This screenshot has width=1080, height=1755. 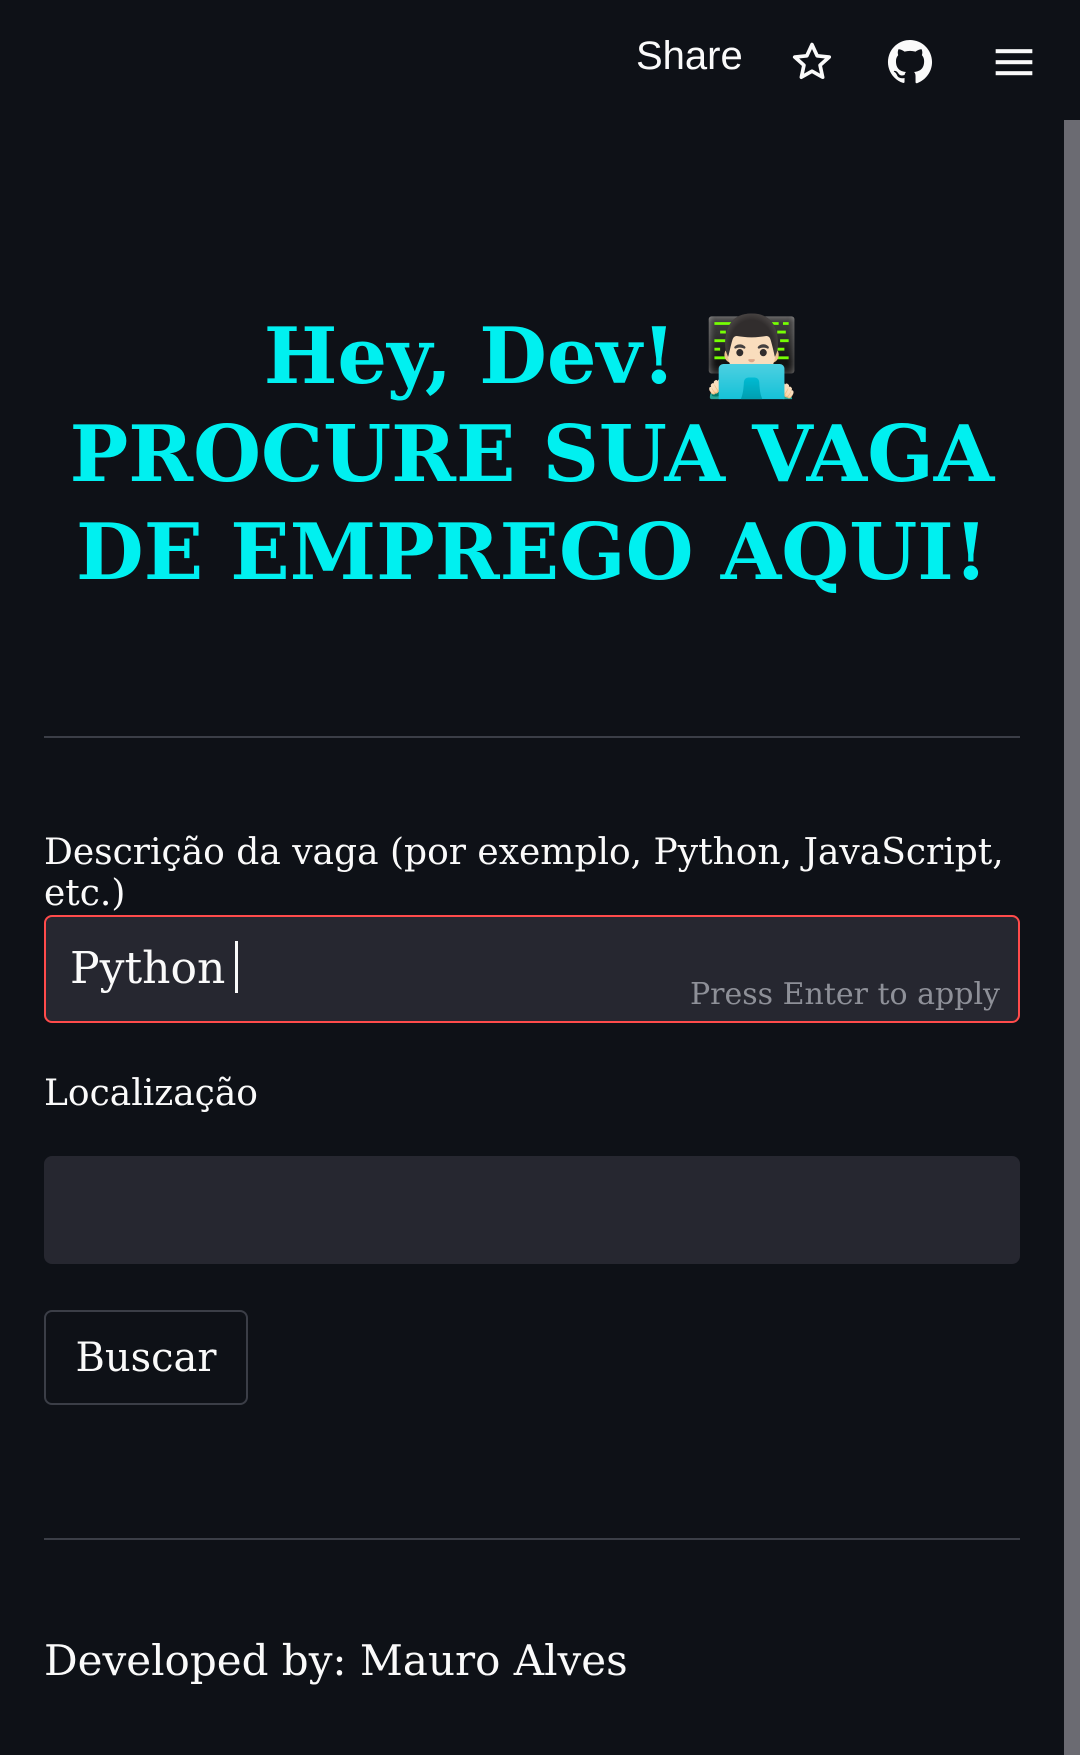 What do you see at coordinates (154, 967) in the screenshot?
I see `job-description-value: Python` at bounding box center [154, 967].